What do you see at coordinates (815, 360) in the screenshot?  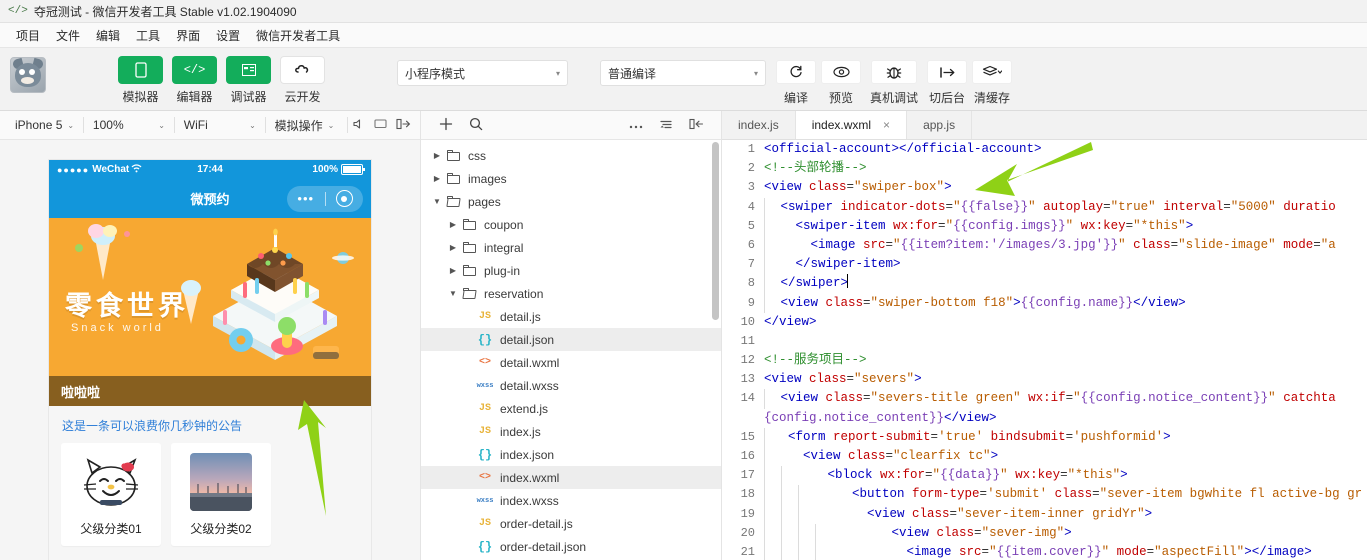 I see `line-content: <!--服务项目-->` at bounding box center [815, 360].